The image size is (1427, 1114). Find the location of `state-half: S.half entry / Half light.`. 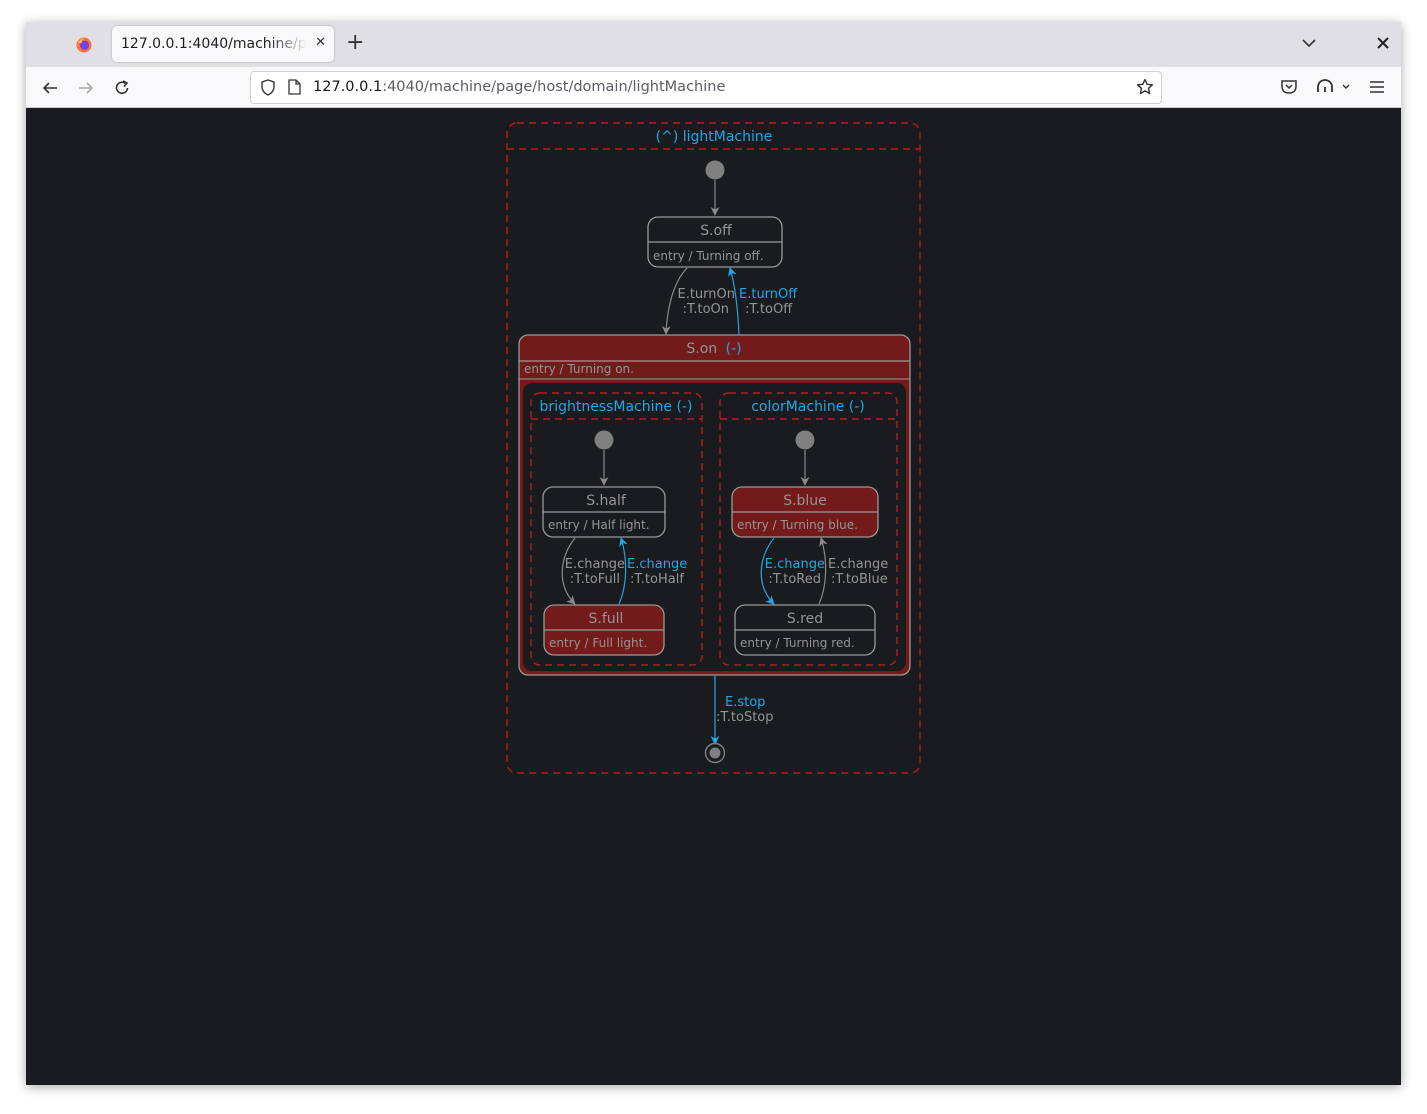

state-half: S.half entry / Half light. is located at coordinates (604, 512).